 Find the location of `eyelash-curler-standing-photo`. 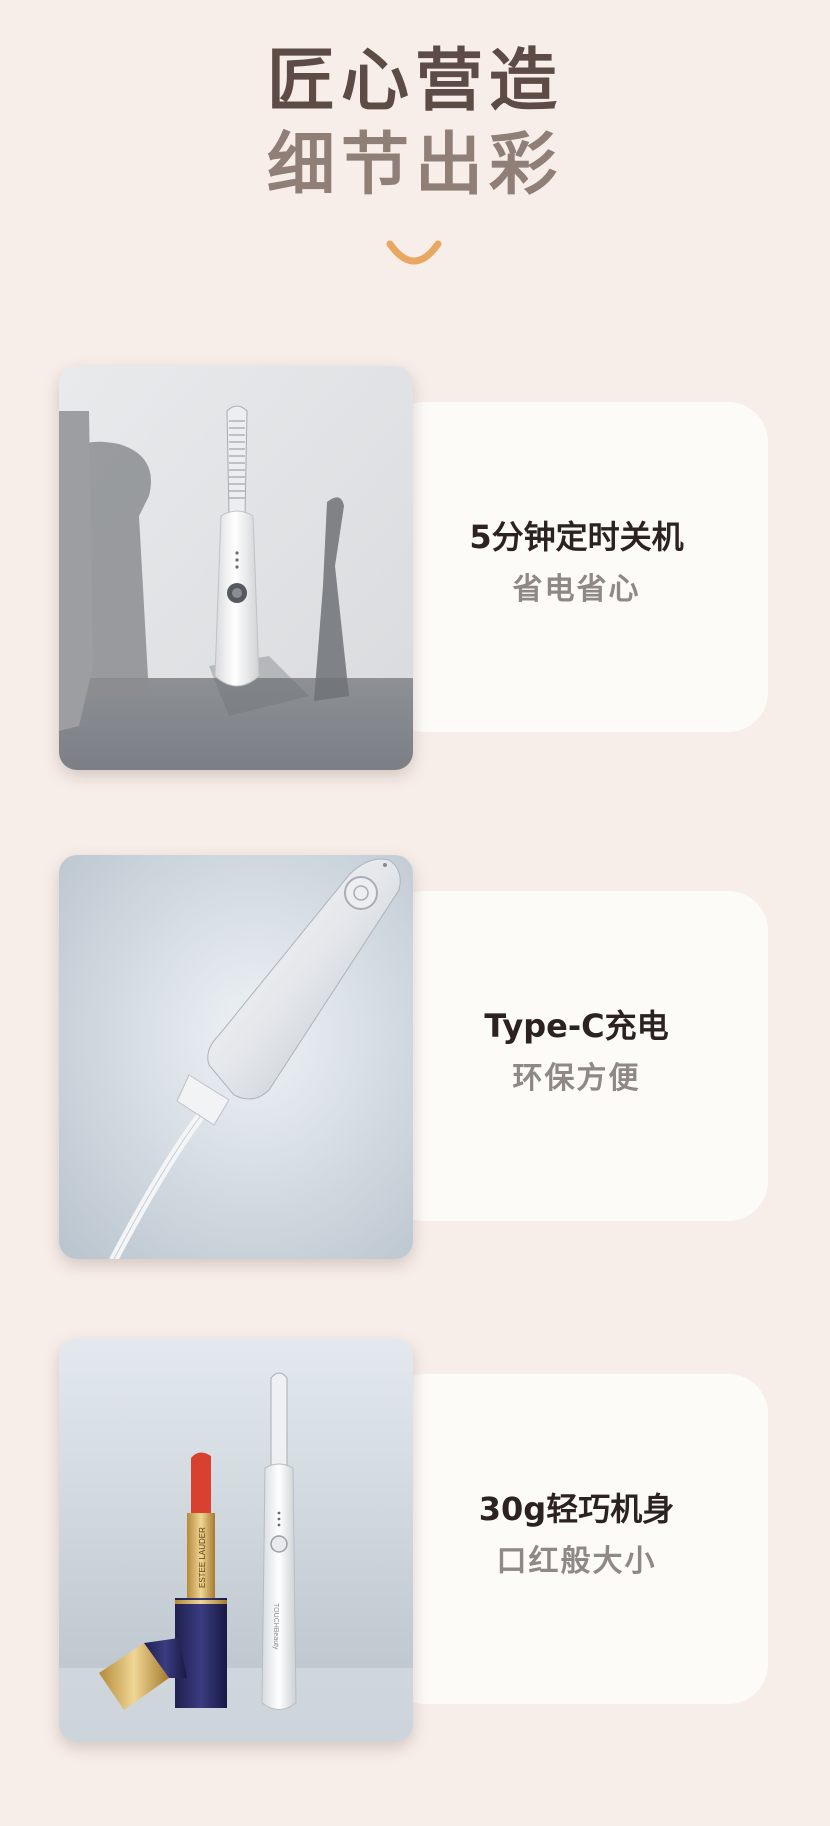

eyelash-curler-standing-photo is located at coordinates (236, 568).